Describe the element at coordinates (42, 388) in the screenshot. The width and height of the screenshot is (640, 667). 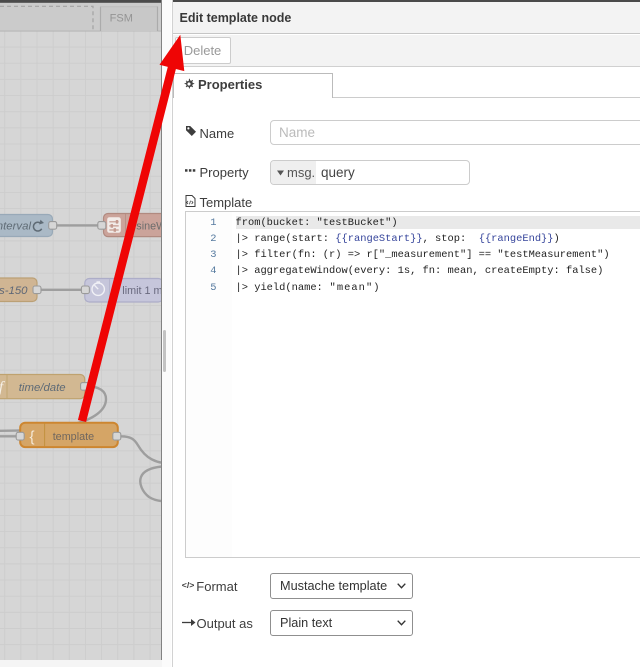
I see `svg-text: time/date` at that location.